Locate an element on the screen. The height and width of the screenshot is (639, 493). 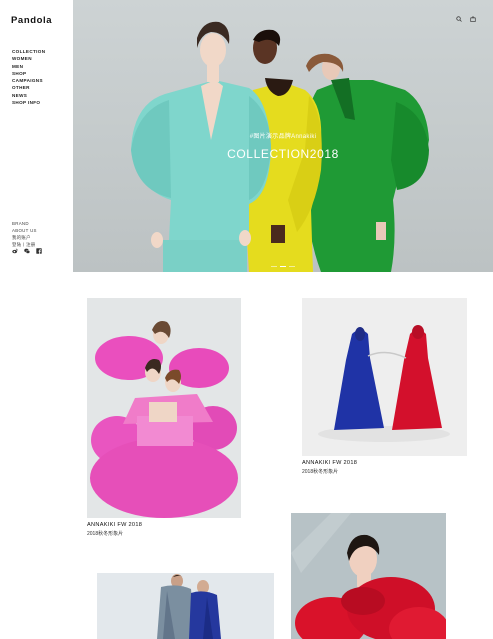
nav-item-campaigns: CAMPAIGNS is located at coordinates (28, 80).